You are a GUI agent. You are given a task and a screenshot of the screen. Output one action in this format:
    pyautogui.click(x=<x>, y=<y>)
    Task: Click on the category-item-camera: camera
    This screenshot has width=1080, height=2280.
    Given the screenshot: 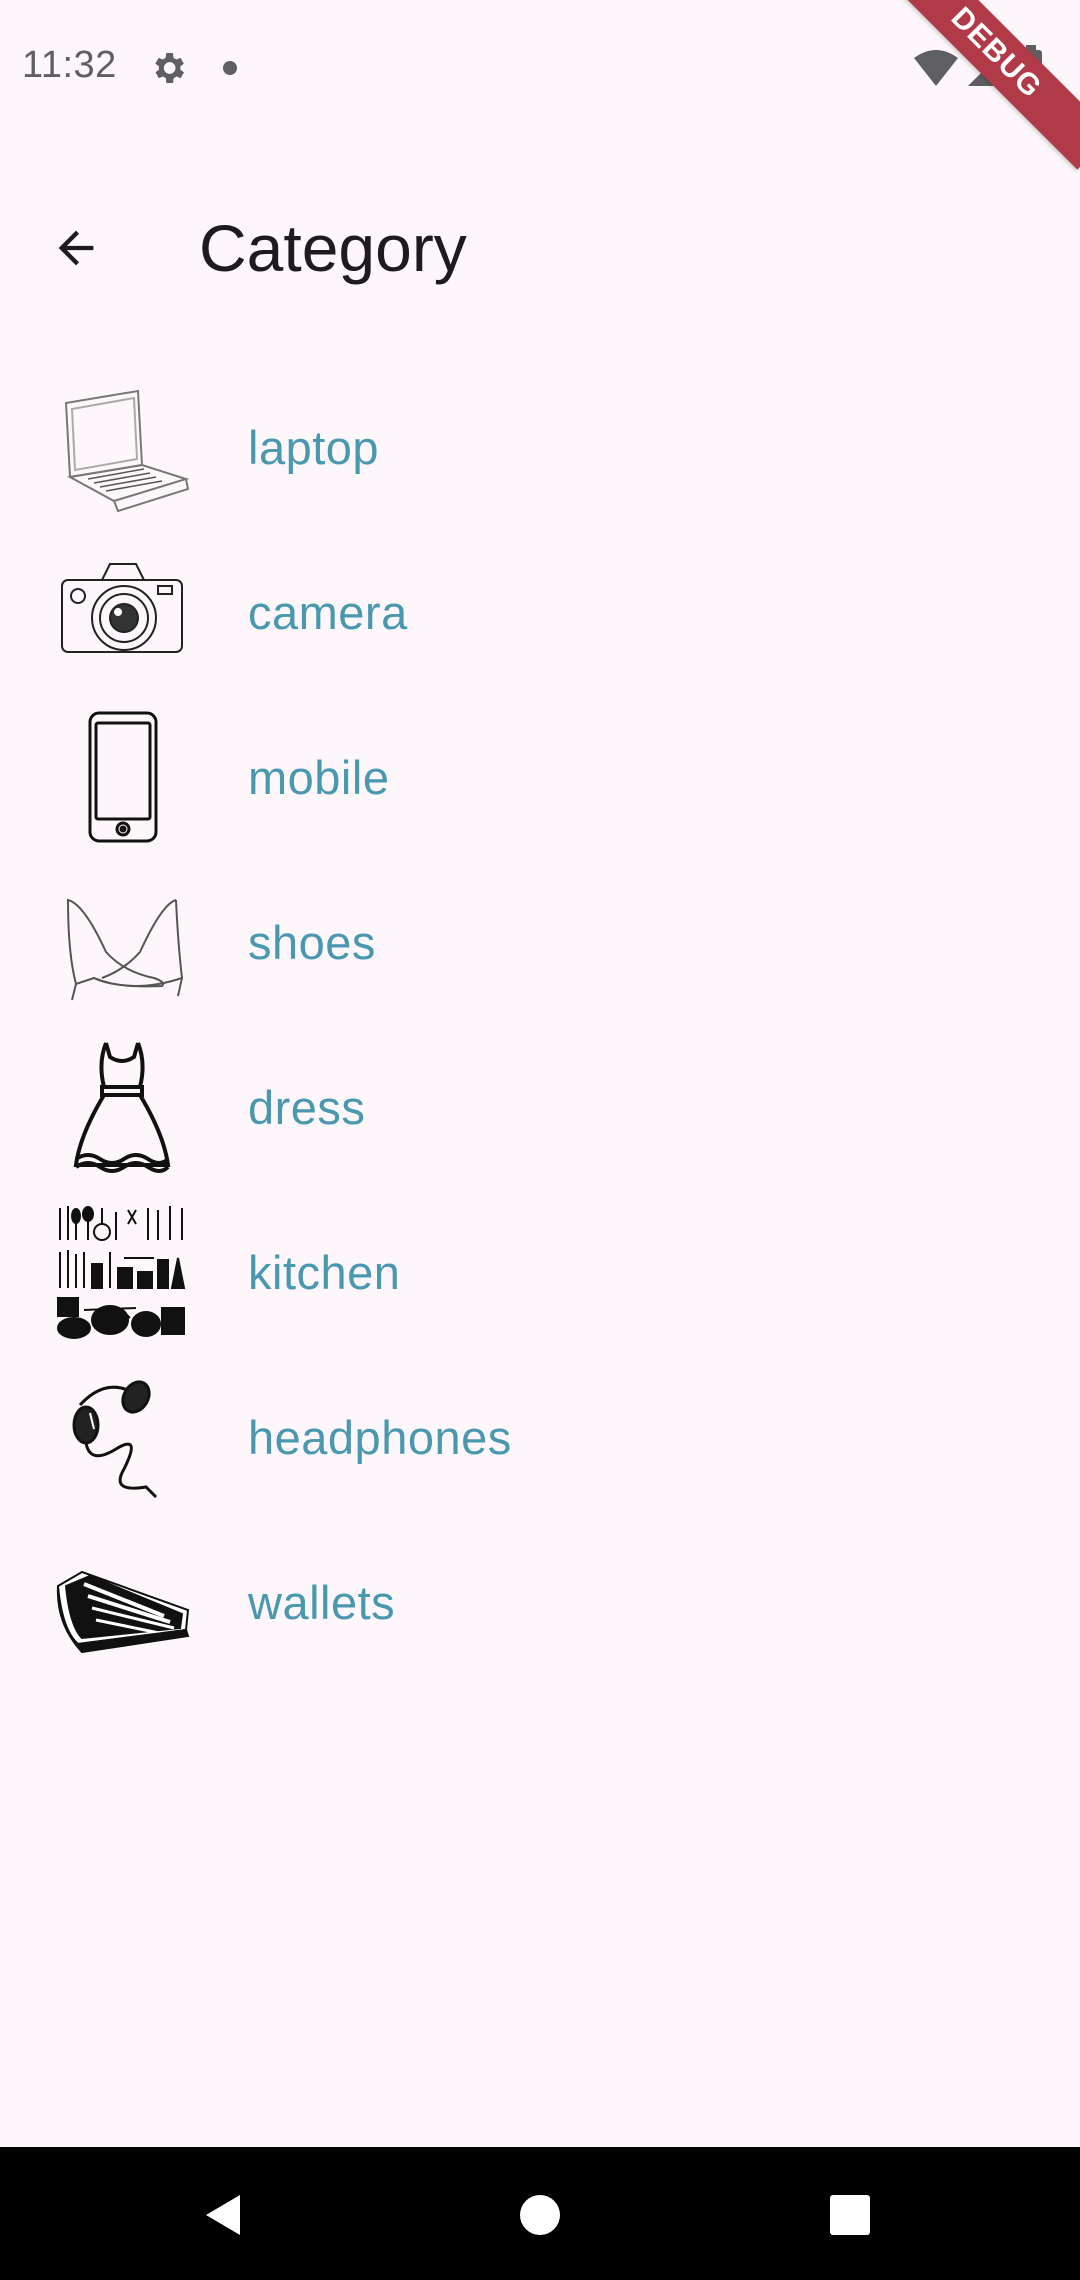 What is the action you would take?
    pyautogui.click(x=540, y=612)
    